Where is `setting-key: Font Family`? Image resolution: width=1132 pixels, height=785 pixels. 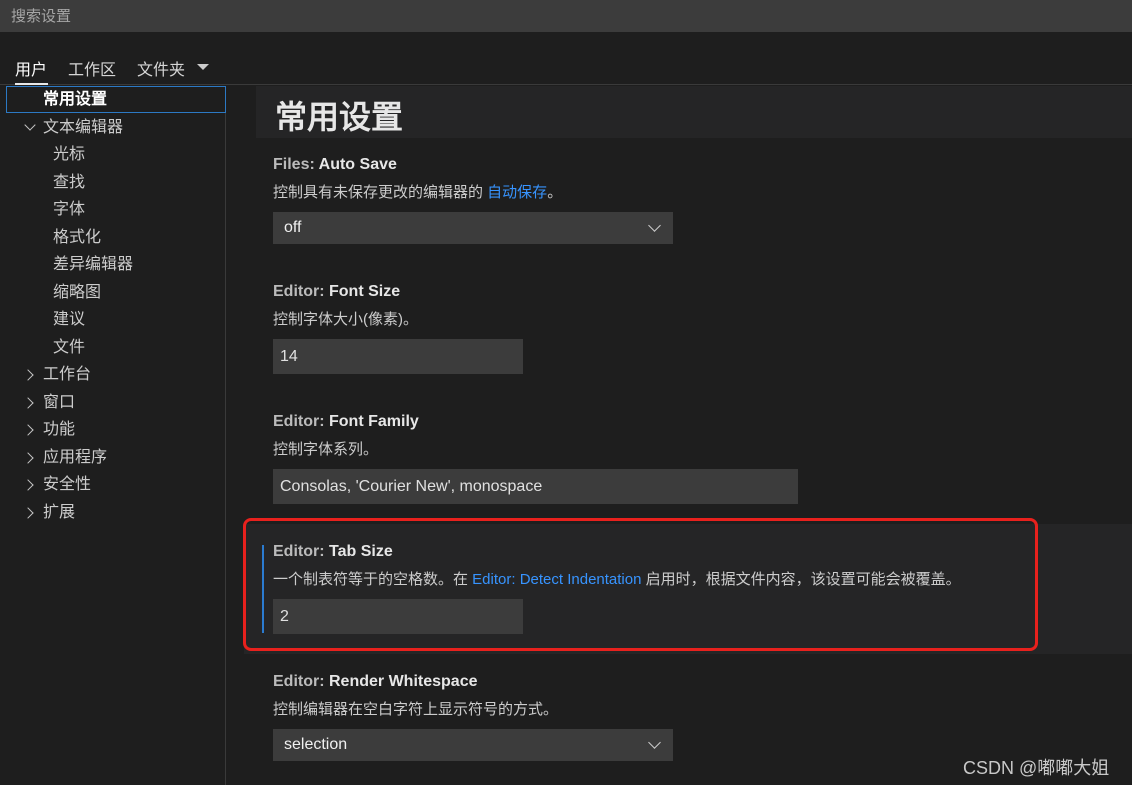 setting-key: Font Family is located at coordinates (374, 421).